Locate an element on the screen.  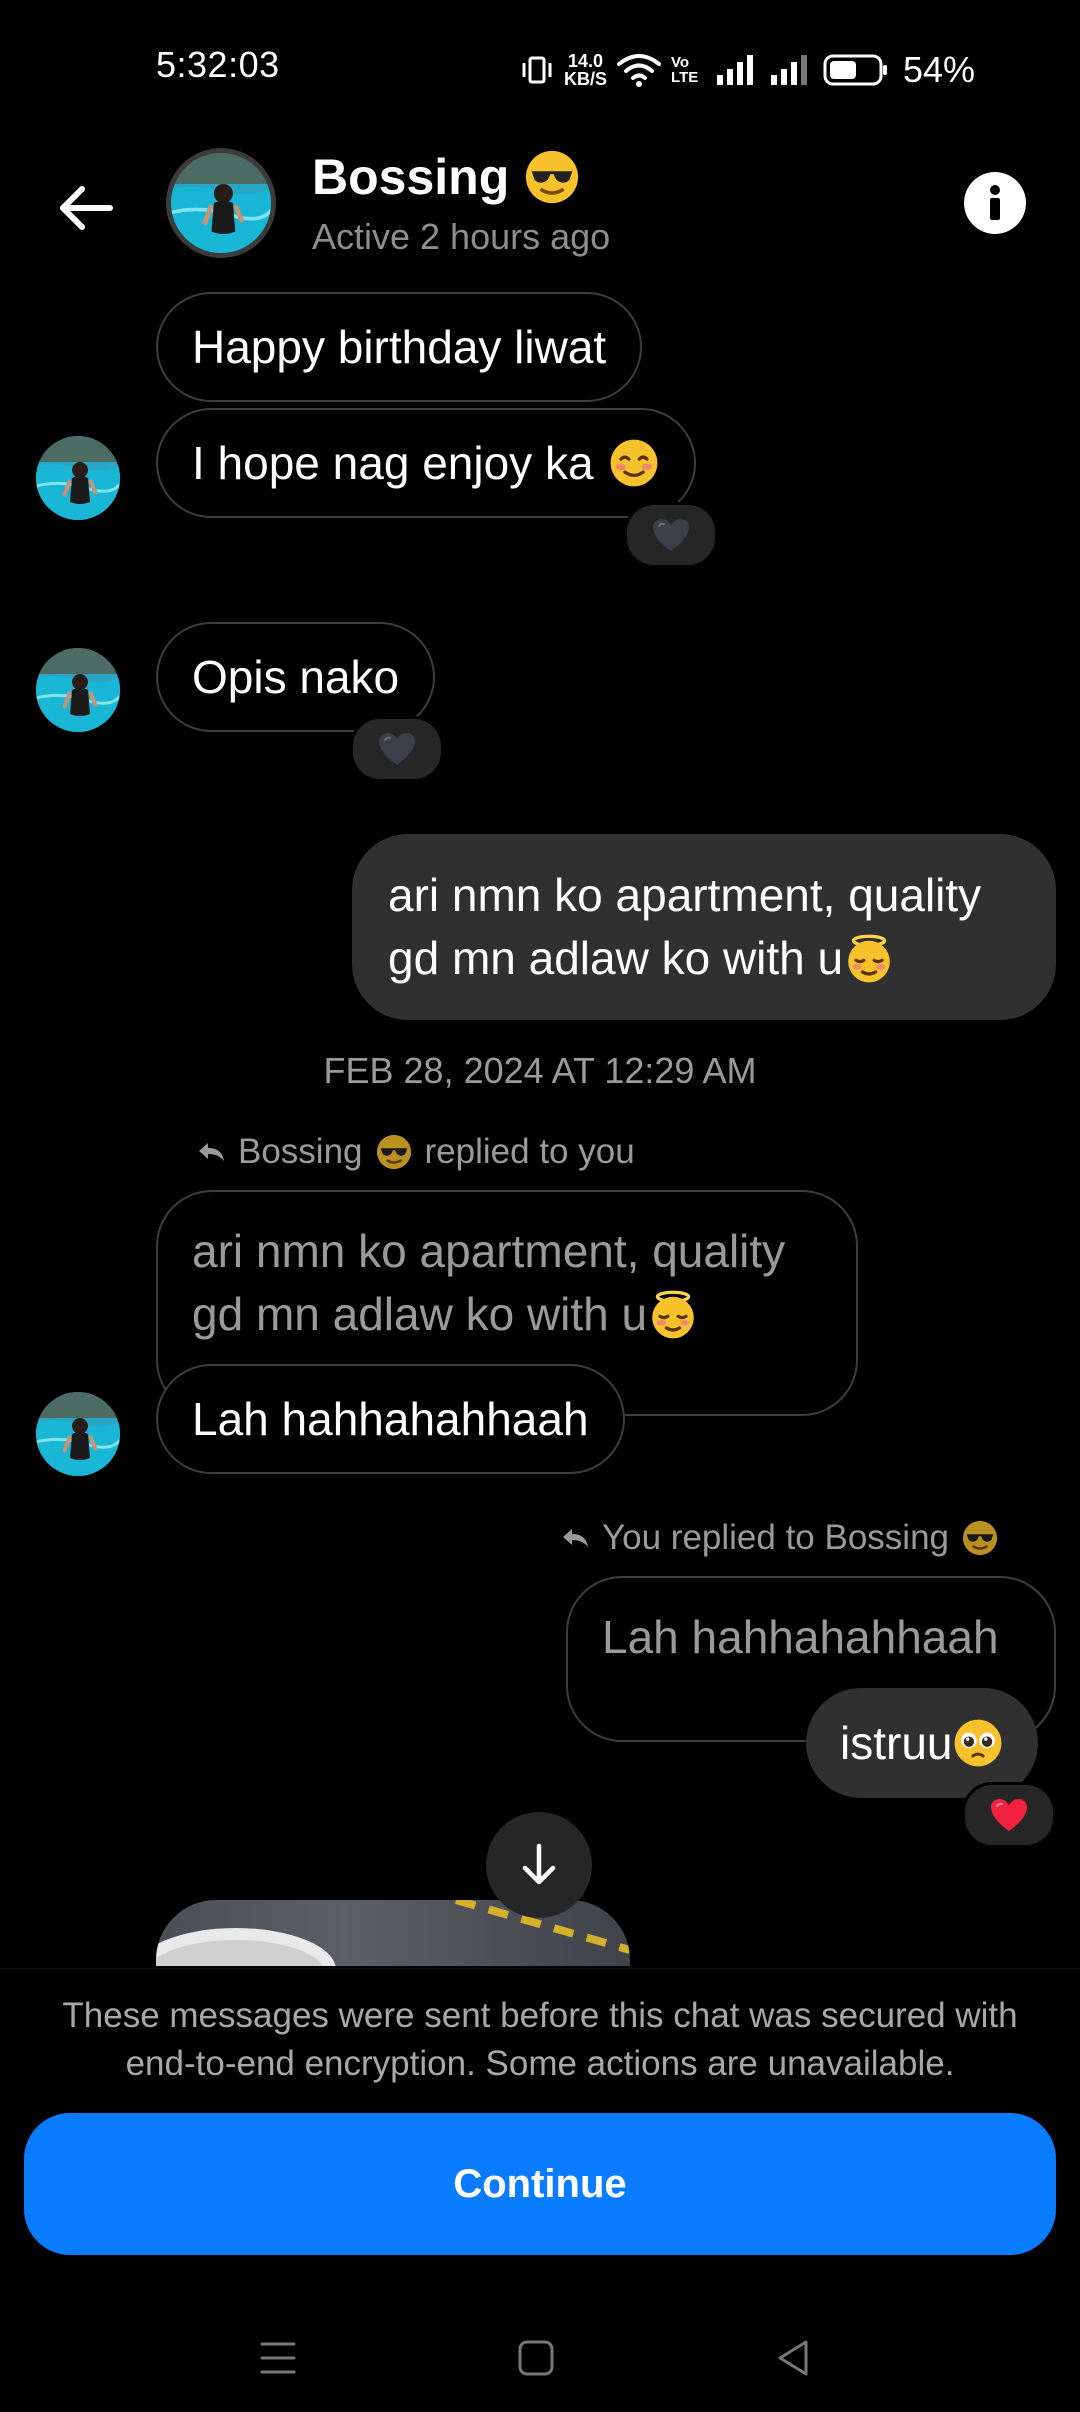
reply-context: You replied to Bossing is located at coordinates (779, 1538).